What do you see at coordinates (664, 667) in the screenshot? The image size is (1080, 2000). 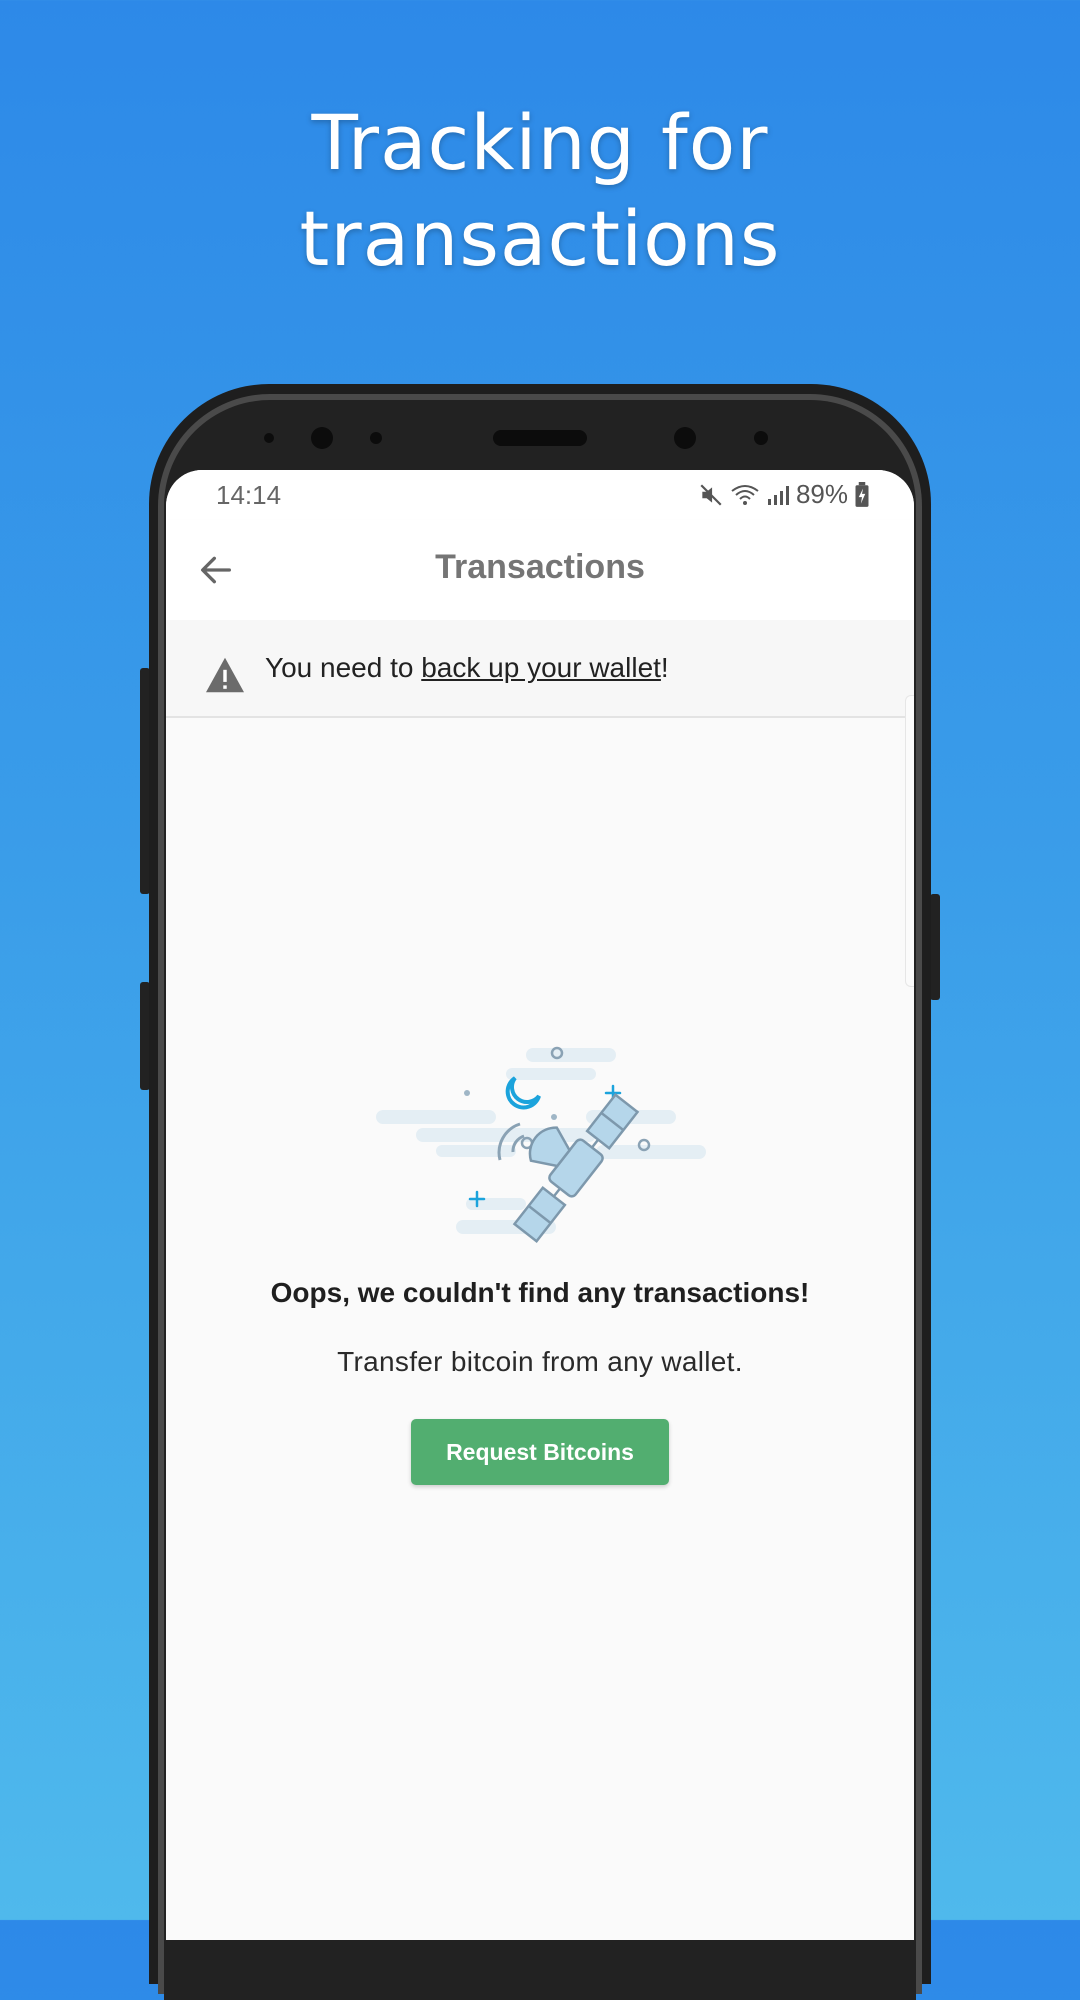 I see `banner-suffix: !` at bounding box center [664, 667].